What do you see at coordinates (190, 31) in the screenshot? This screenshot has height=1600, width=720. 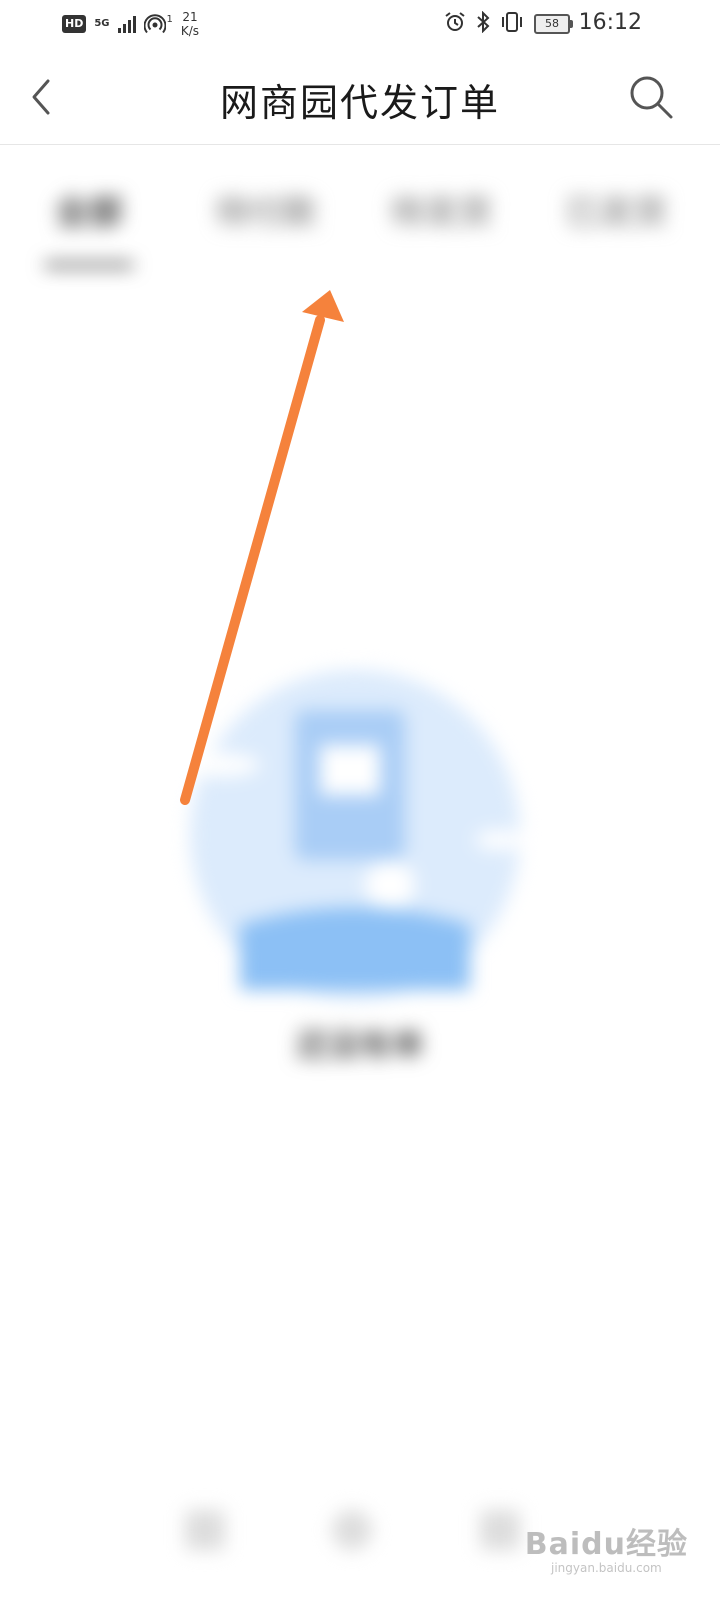 I see `speed-unit: K/s` at bounding box center [190, 31].